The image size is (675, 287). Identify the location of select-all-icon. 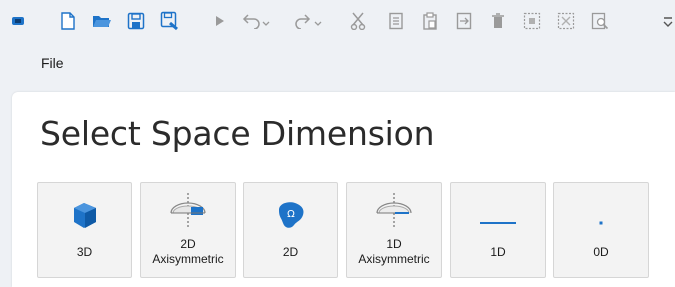
(532, 21).